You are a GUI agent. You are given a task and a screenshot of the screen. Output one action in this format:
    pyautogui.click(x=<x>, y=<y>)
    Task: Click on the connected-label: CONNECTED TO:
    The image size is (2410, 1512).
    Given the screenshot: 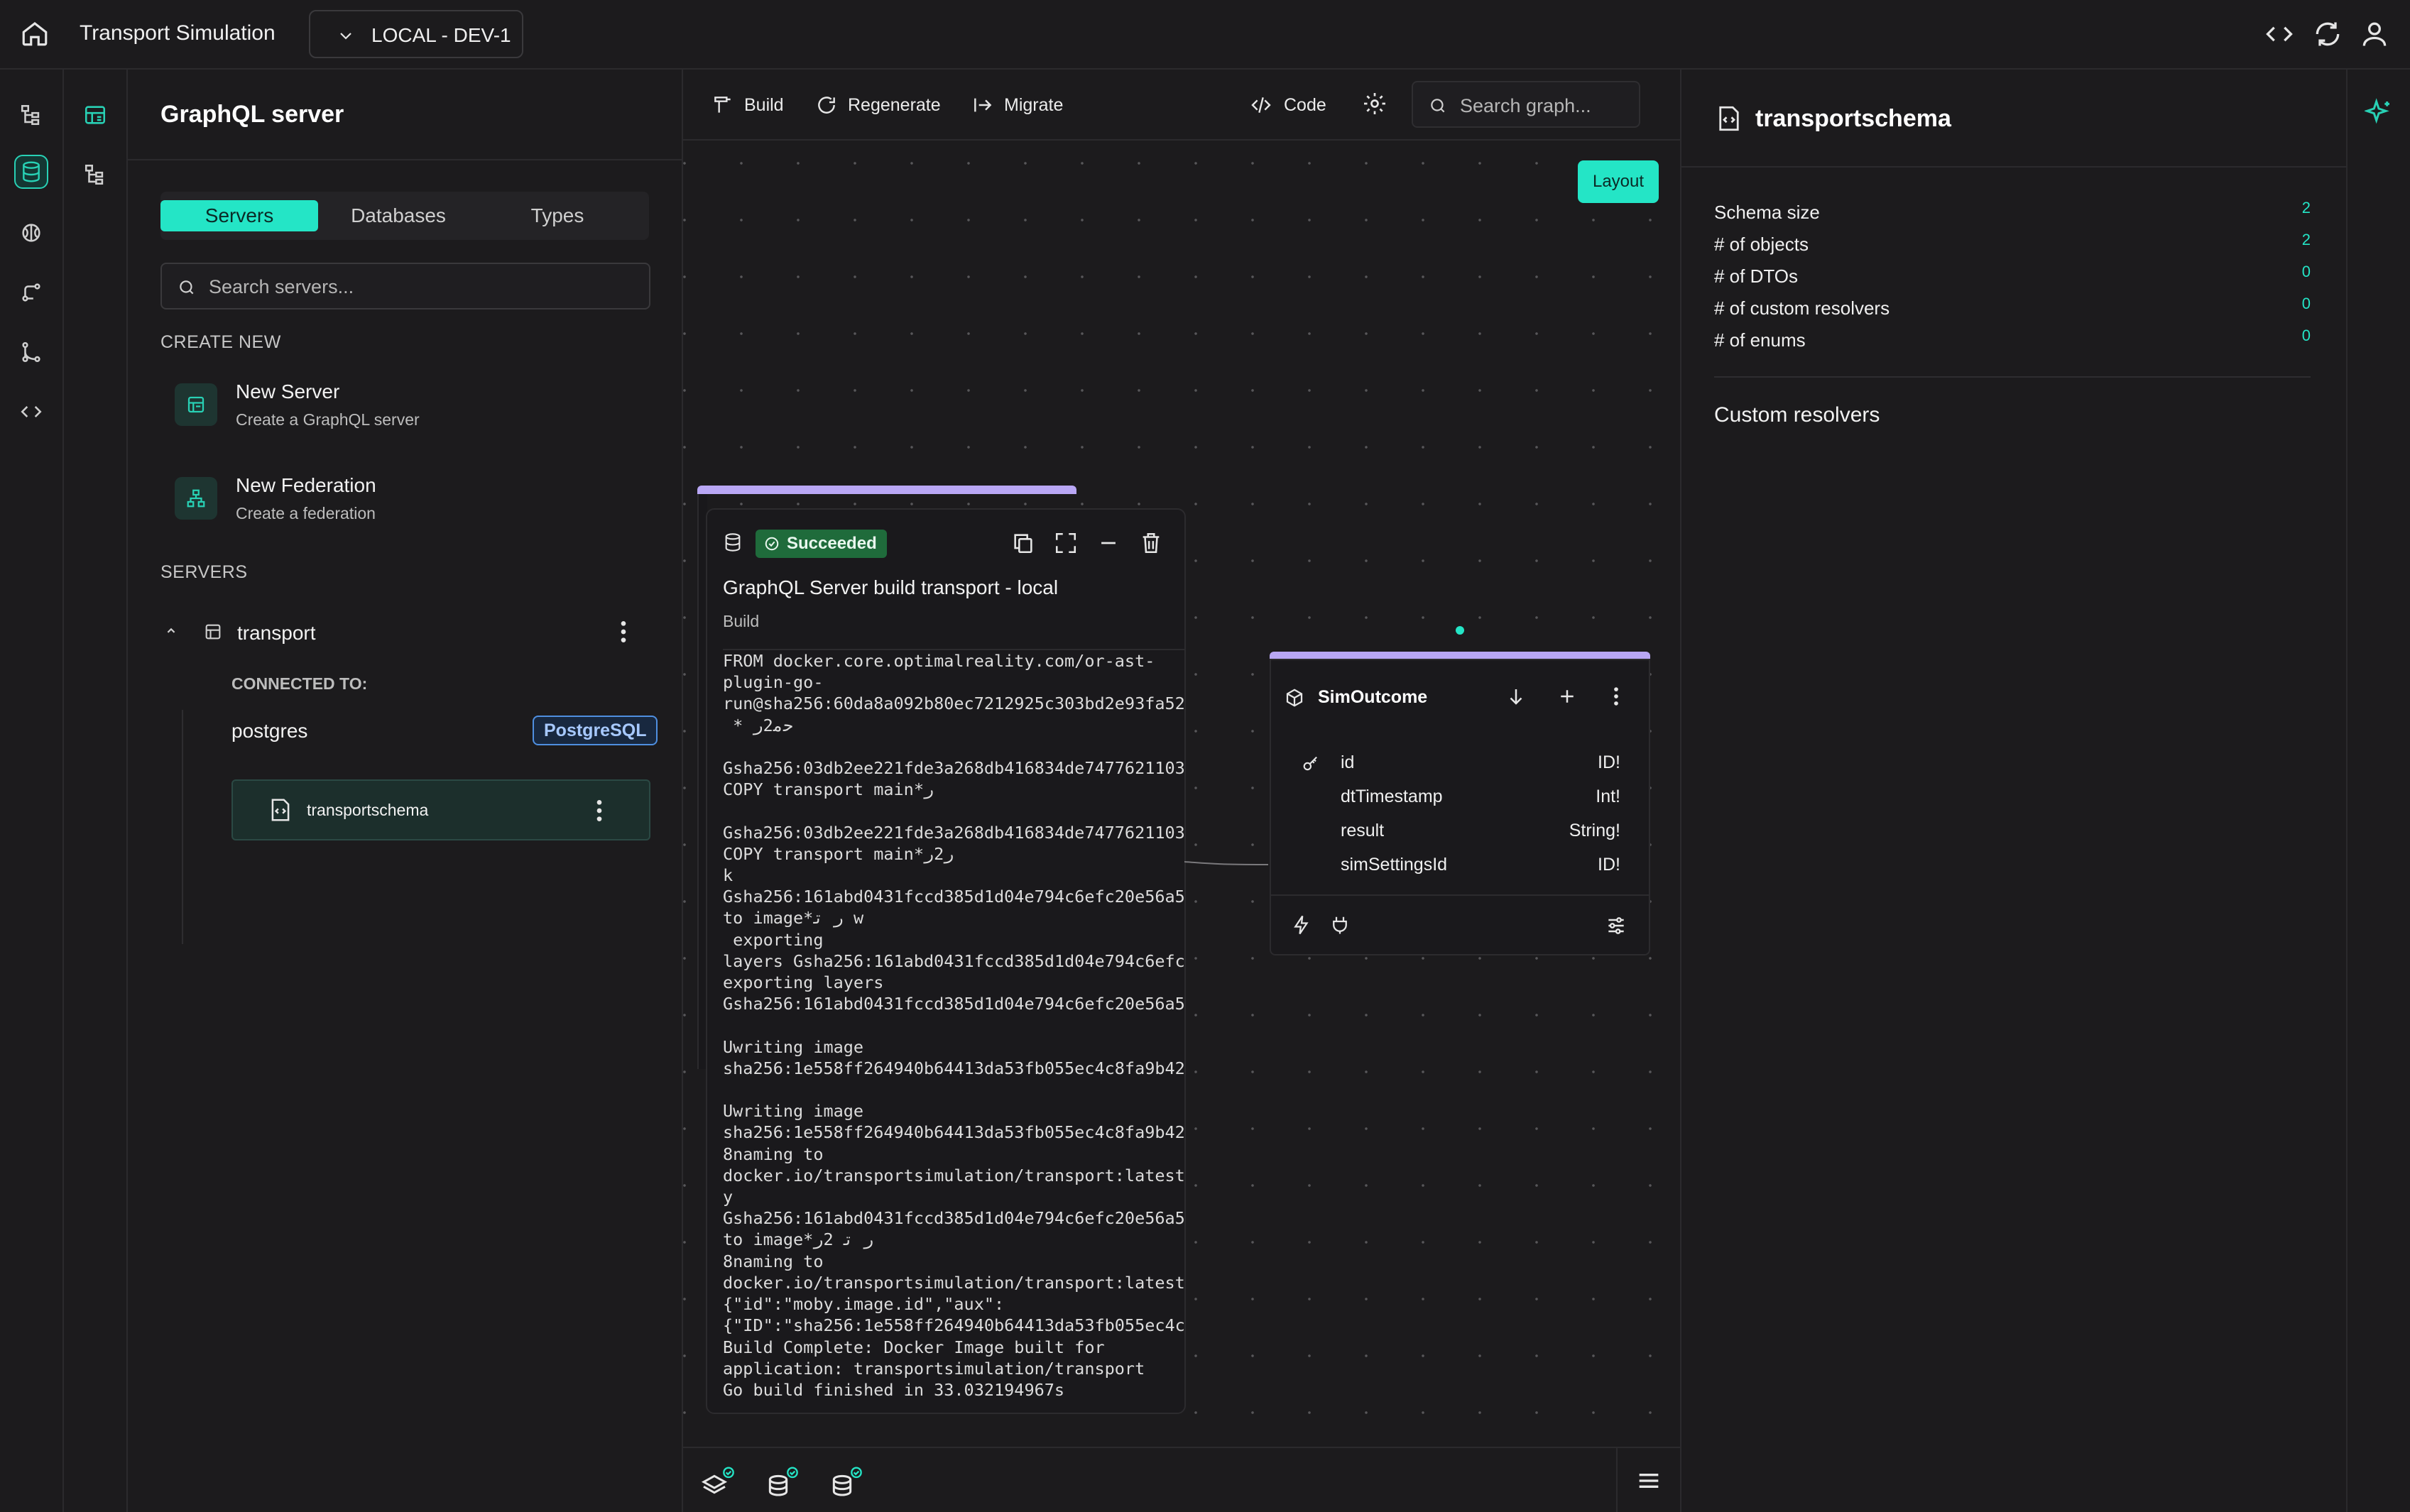 What is the action you would take?
    pyautogui.click(x=299, y=684)
    